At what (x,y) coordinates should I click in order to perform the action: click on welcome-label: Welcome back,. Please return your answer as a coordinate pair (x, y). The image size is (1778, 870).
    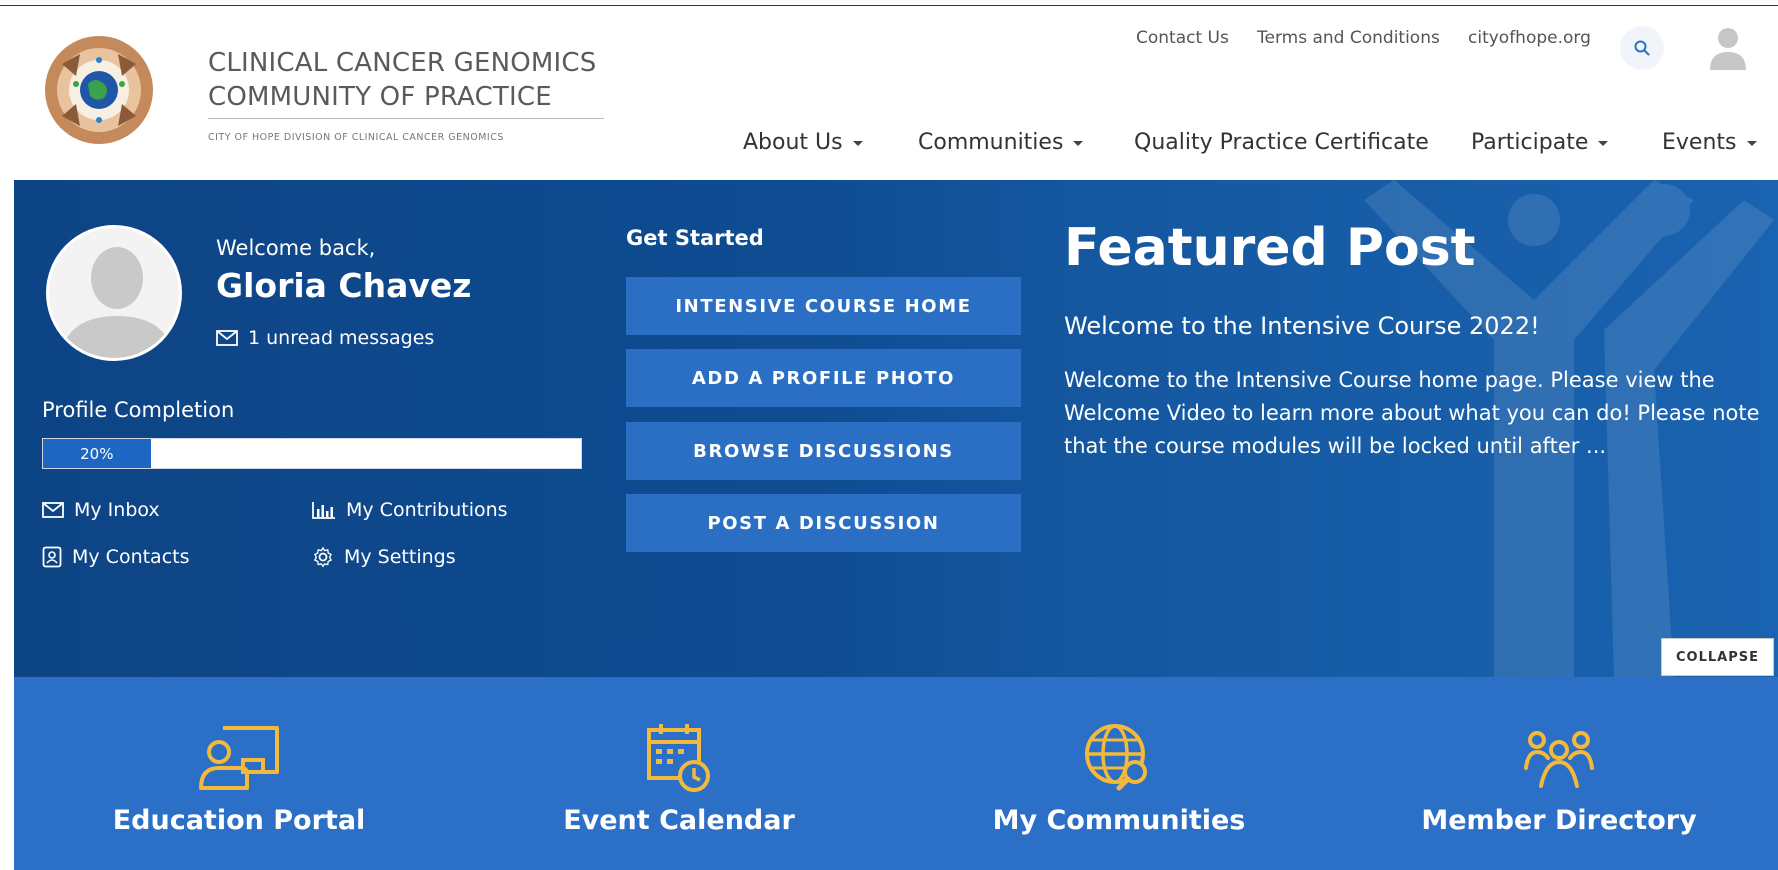
    Looking at the image, I should click on (296, 248).